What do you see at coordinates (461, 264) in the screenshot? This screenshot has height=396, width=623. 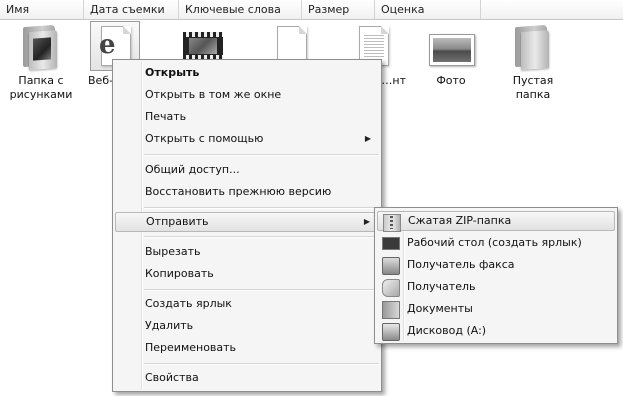 I see `submenu-item-label: Получатель факса` at bounding box center [461, 264].